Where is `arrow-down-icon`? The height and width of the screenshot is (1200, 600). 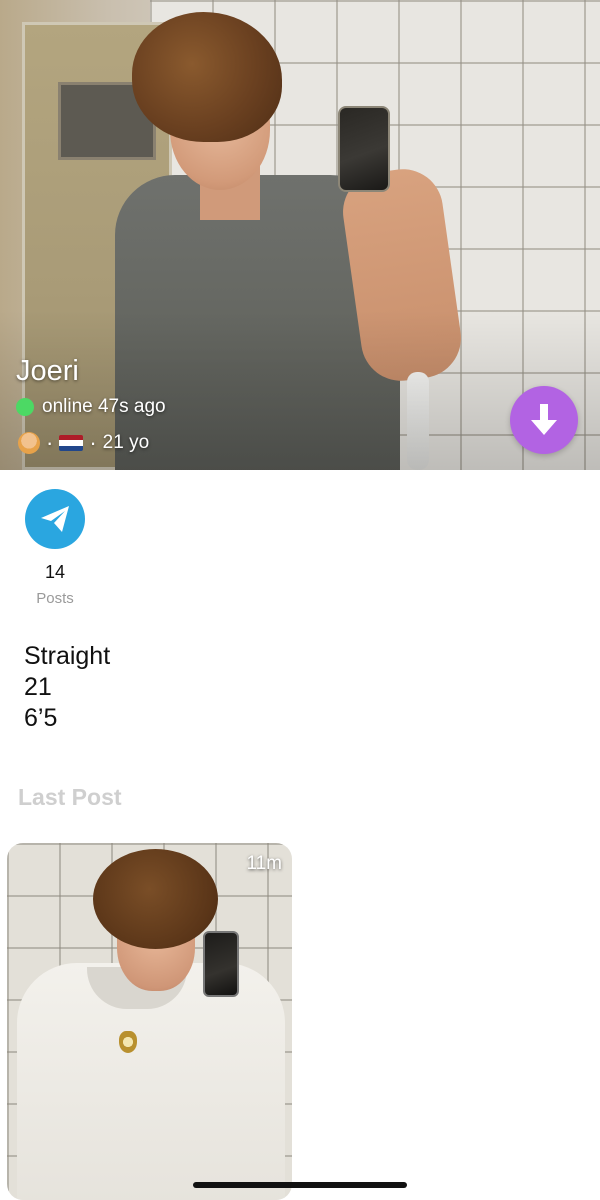
arrow-down-icon is located at coordinates (544, 419).